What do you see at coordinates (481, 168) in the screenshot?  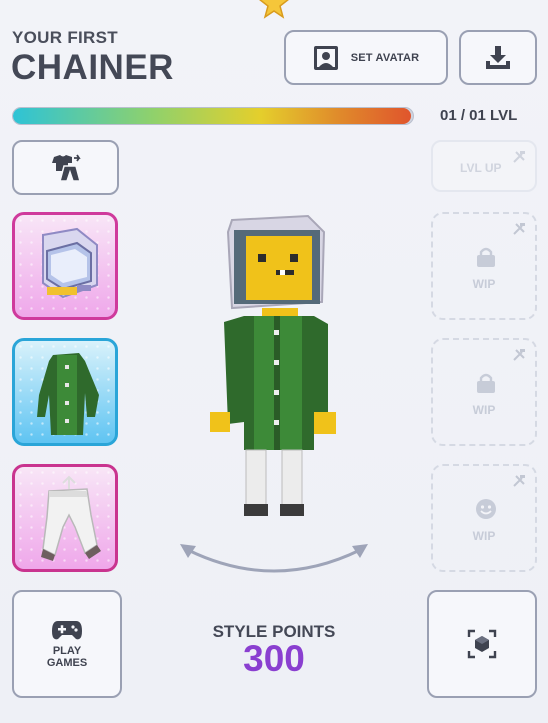 I see `level-up-label: LVL UP` at bounding box center [481, 168].